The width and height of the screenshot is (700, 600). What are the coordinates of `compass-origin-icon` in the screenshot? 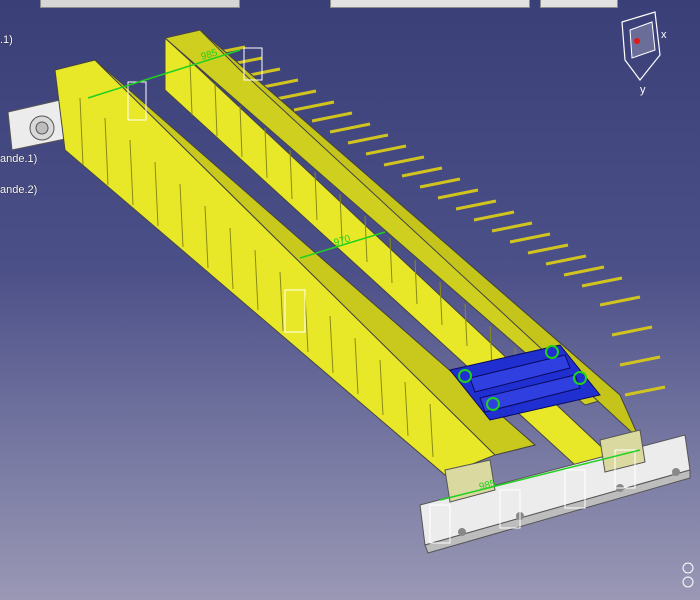 It's located at (637, 41).